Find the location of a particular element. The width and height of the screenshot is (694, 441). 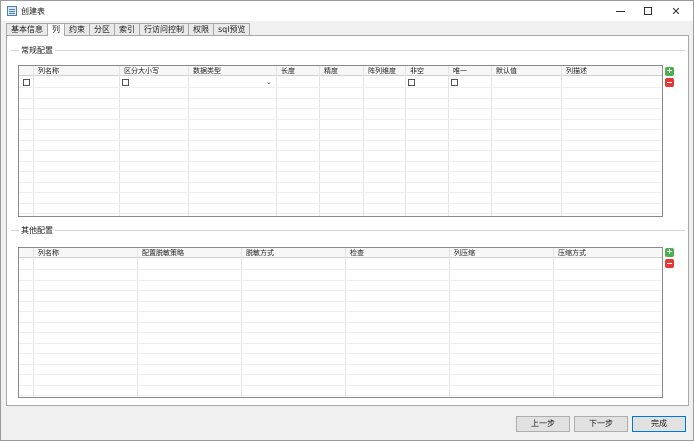

remove-other-config-button is located at coordinates (669, 263).